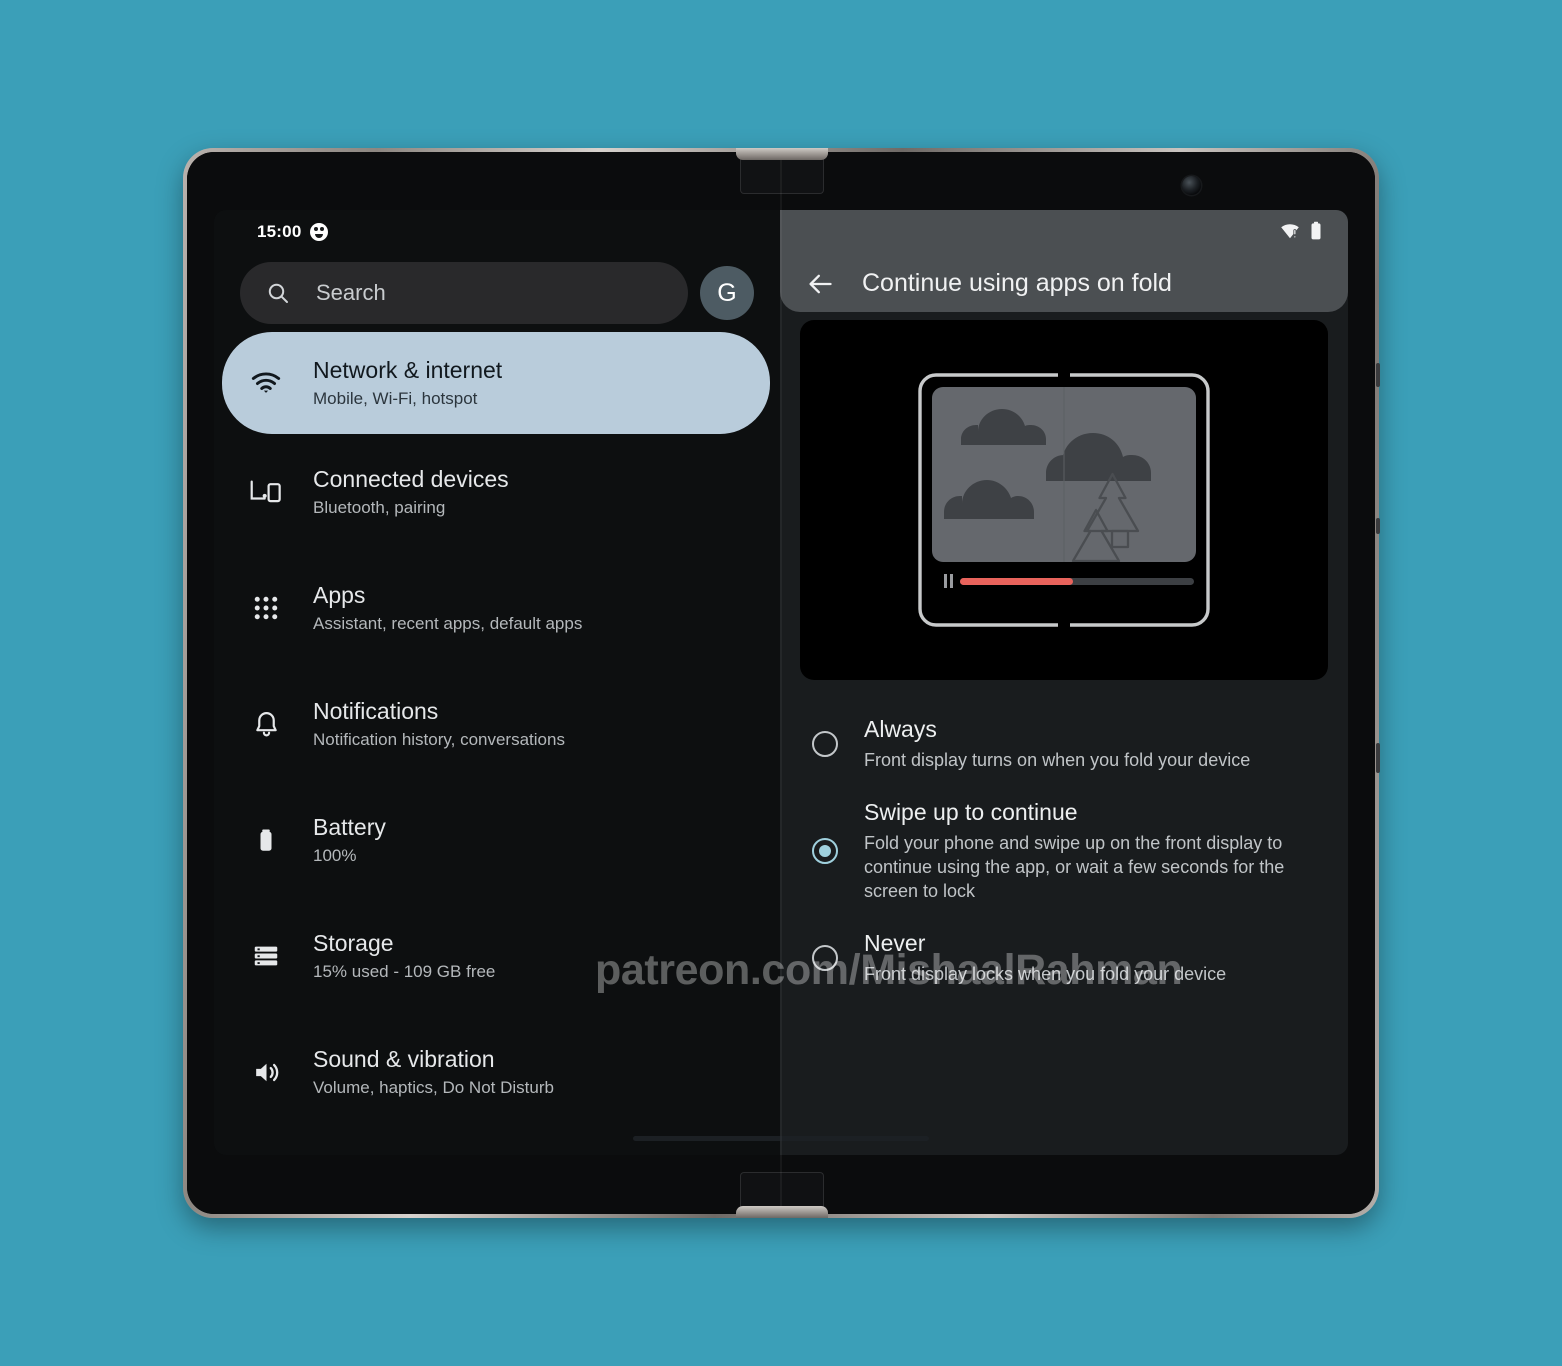 Image resolution: width=1562 pixels, height=1366 pixels. I want to click on option-title: Swipe up to continue, so click(971, 811).